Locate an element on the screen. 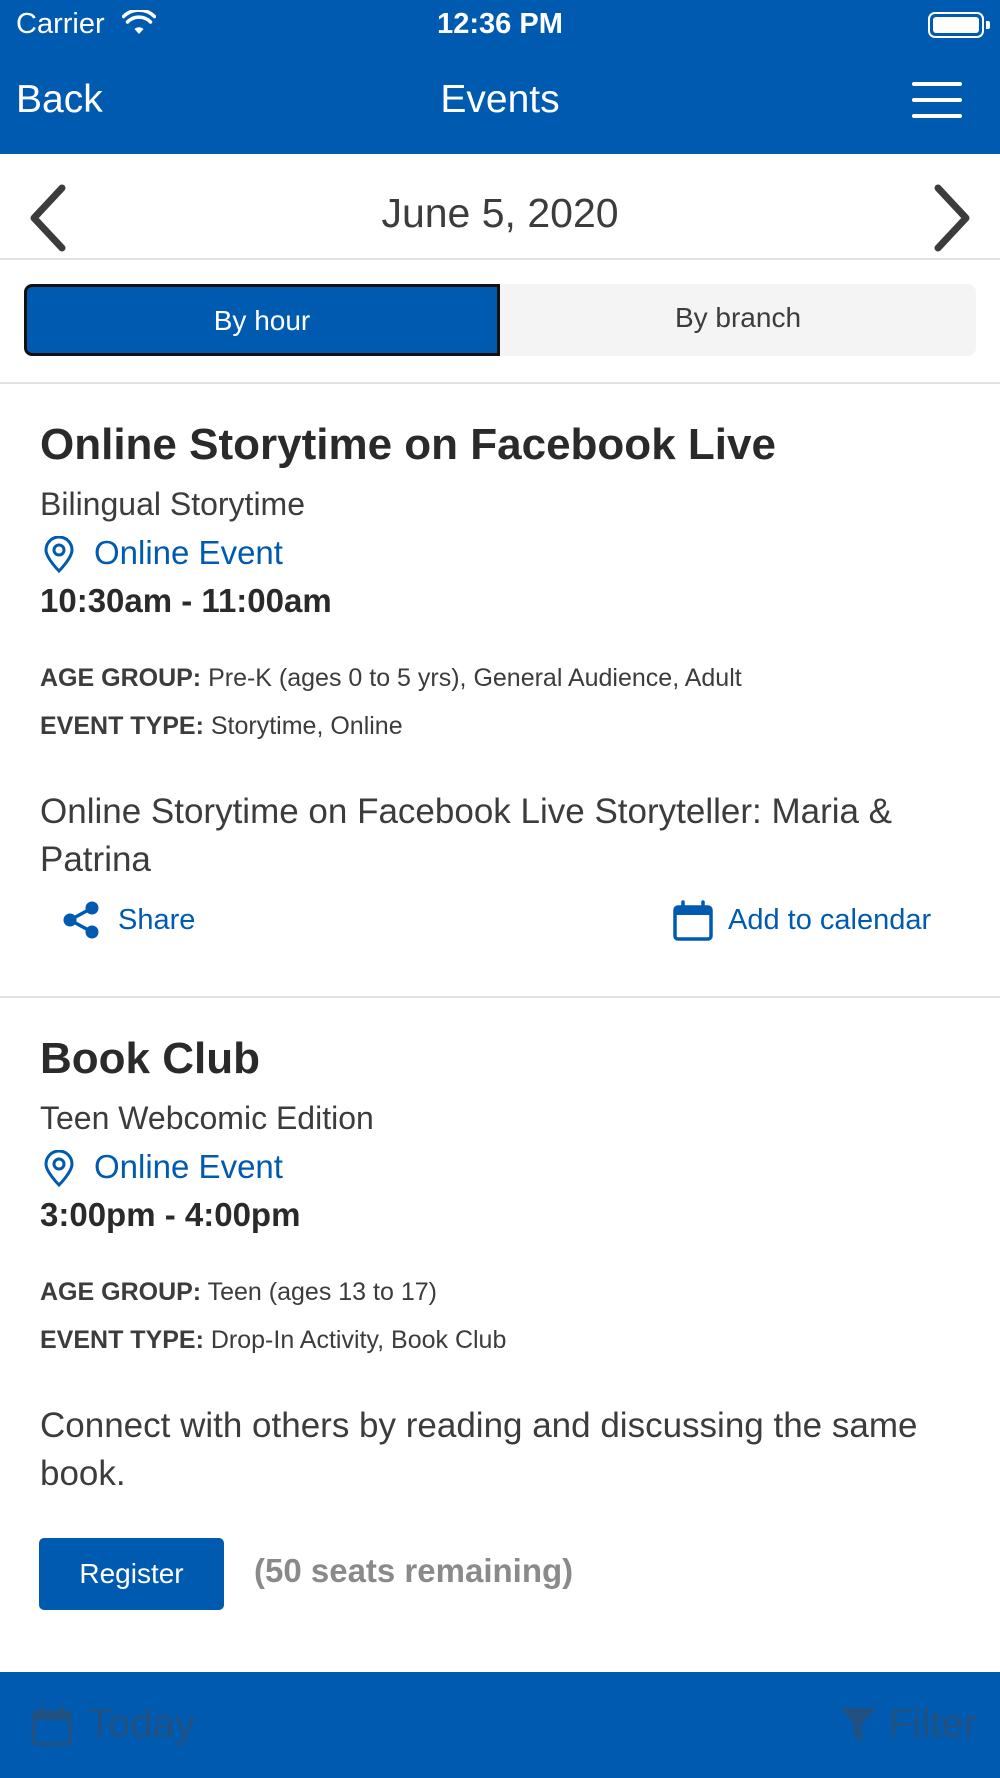 The height and width of the screenshot is (1778, 1000). event-time: 10:30am - 11:00am is located at coordinates (186, 600).